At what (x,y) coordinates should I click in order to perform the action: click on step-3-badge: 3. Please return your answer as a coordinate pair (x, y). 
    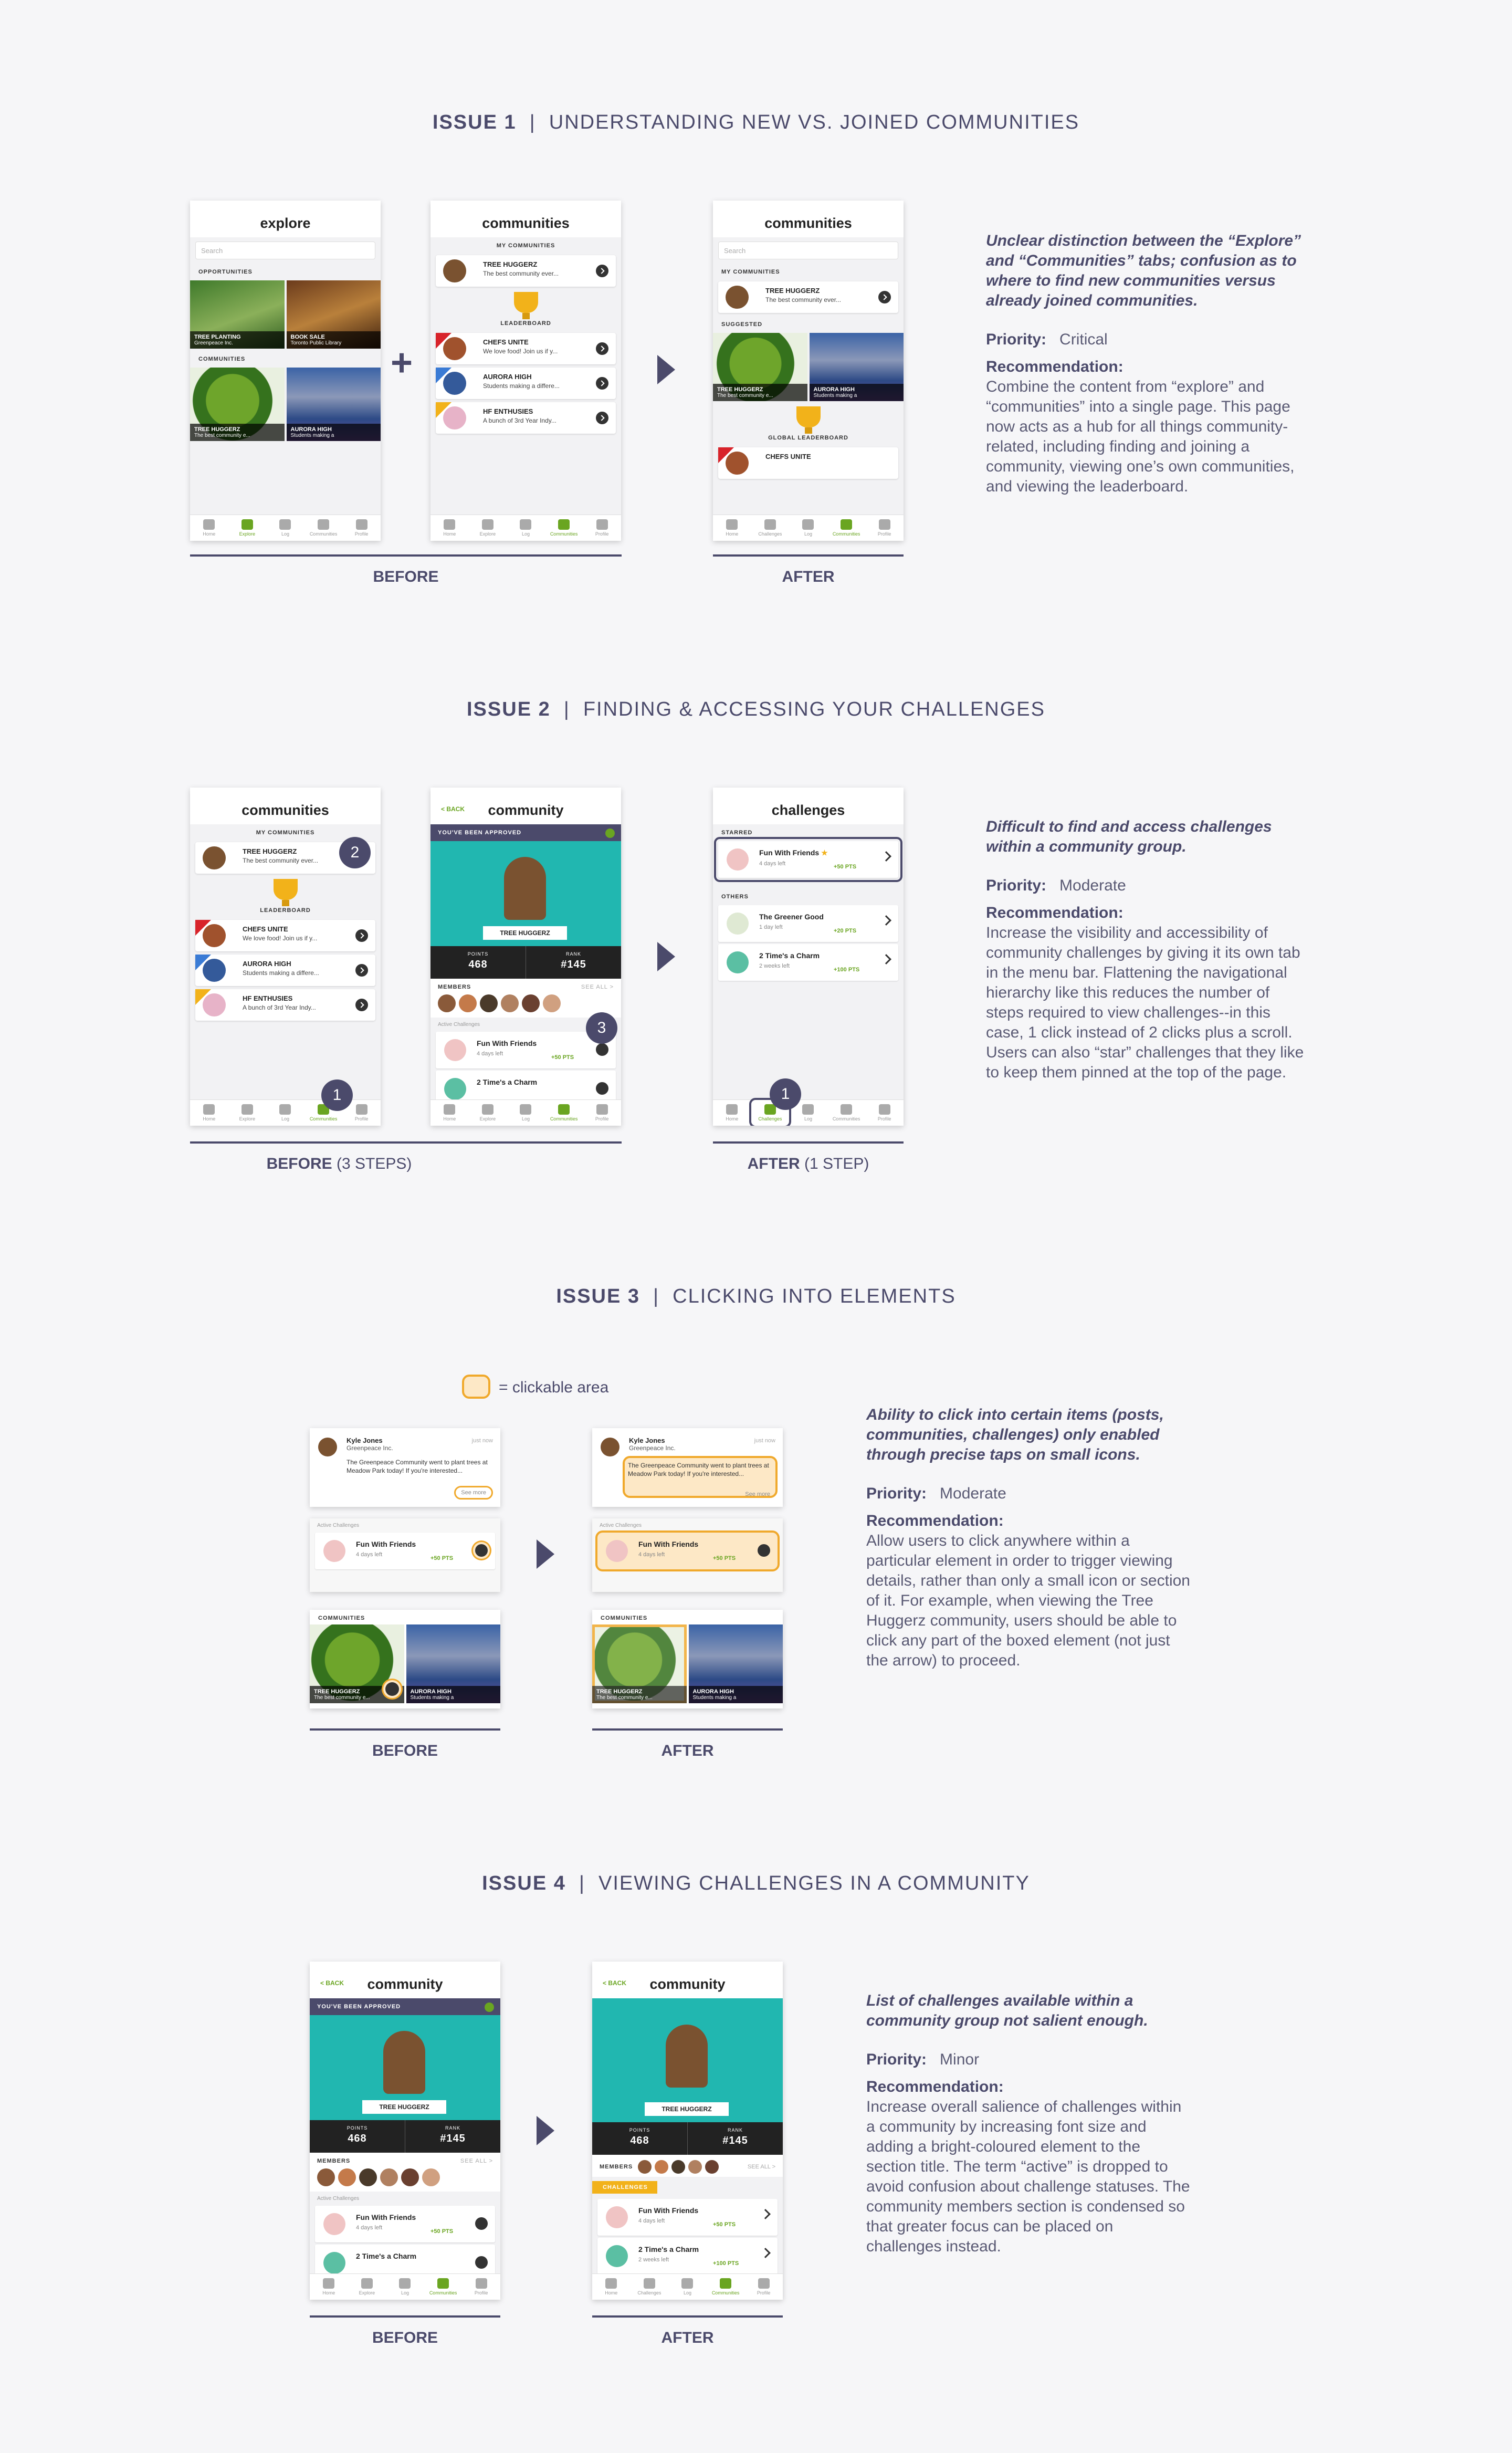
    Looking at the image, I should click on (601, 1028).